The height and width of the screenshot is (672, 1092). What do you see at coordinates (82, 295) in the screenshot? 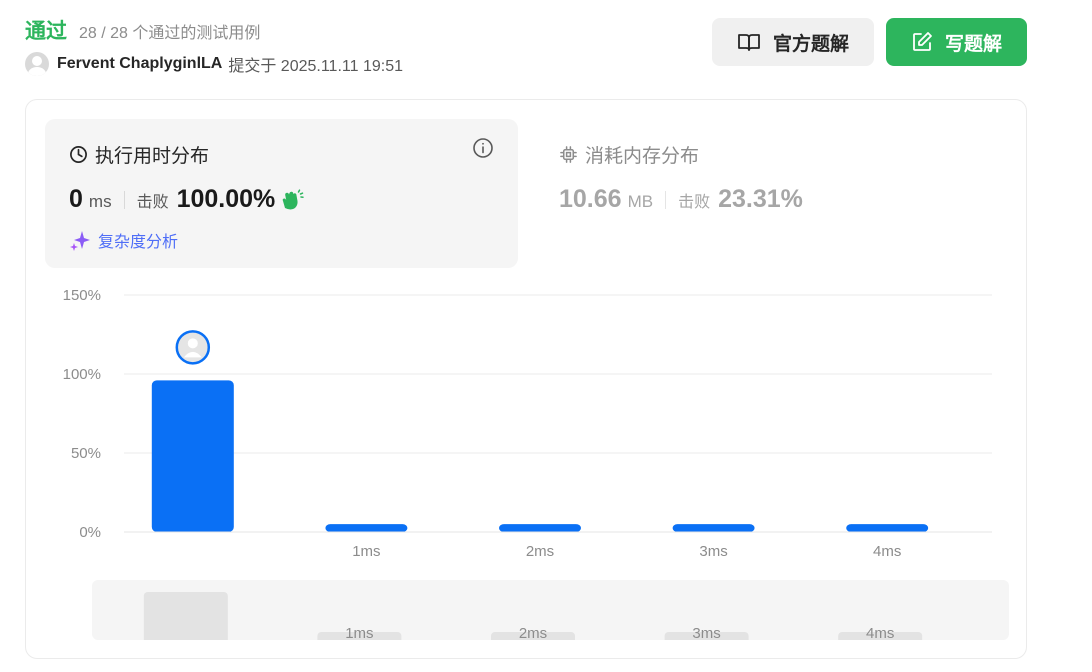
I see `y-tick-label: 150%` at bounding box center [82, 295].